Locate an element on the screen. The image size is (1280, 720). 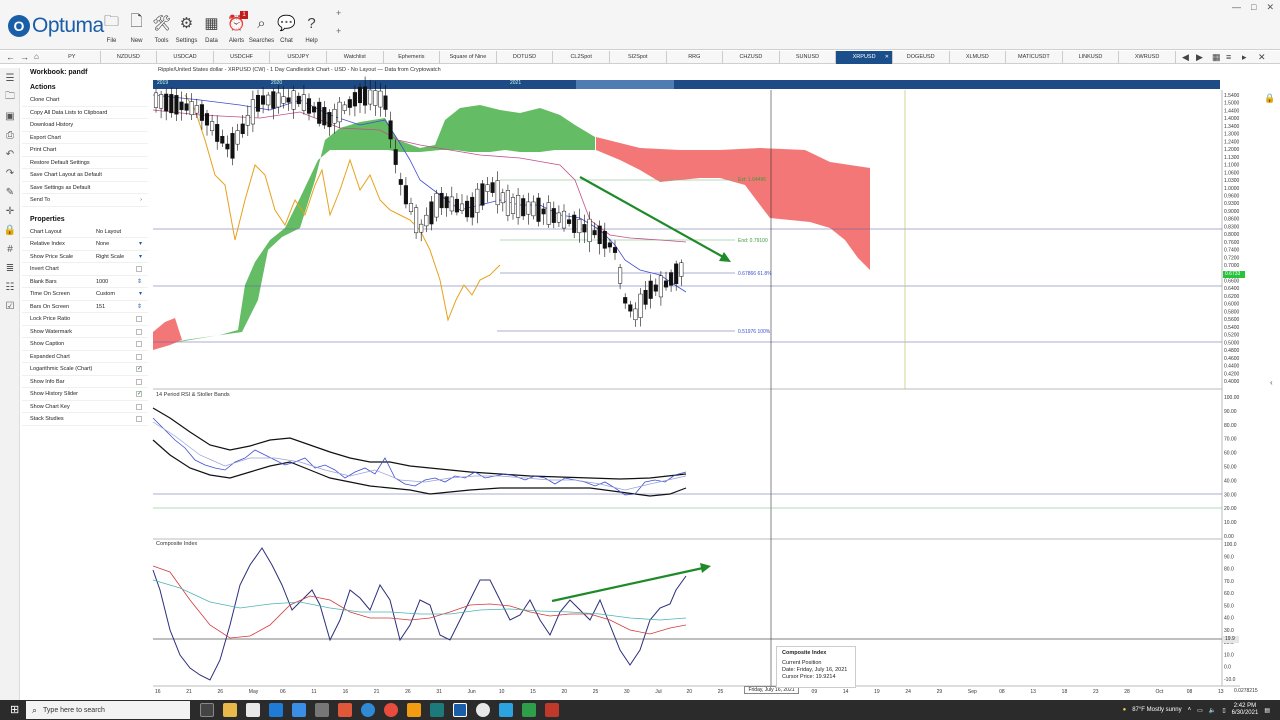
tab-square-of-nine: Square of Nine is located at coordinates (468, 57).